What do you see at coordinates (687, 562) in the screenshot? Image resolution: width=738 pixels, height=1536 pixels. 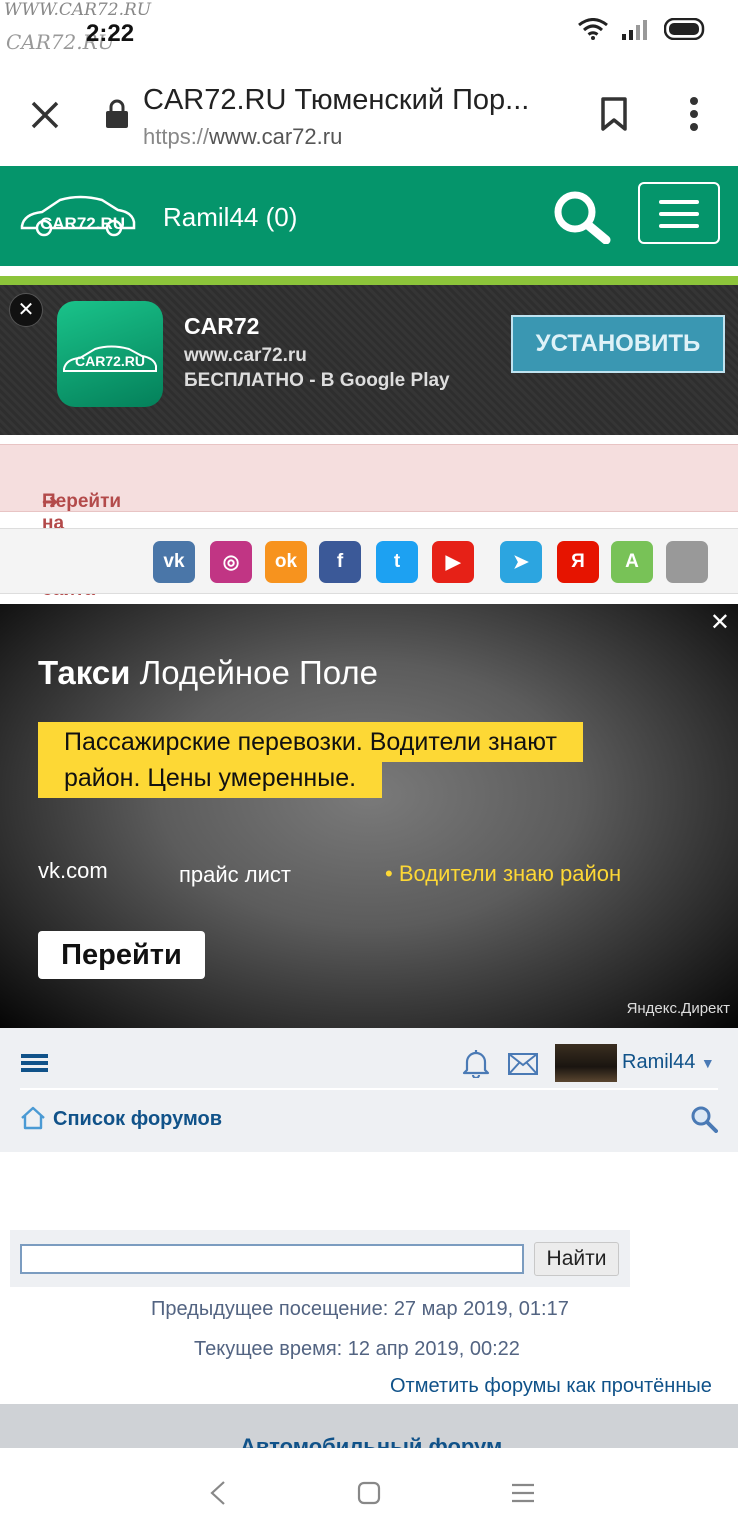 I see `apple-icon` at bounding box center [687, 562].